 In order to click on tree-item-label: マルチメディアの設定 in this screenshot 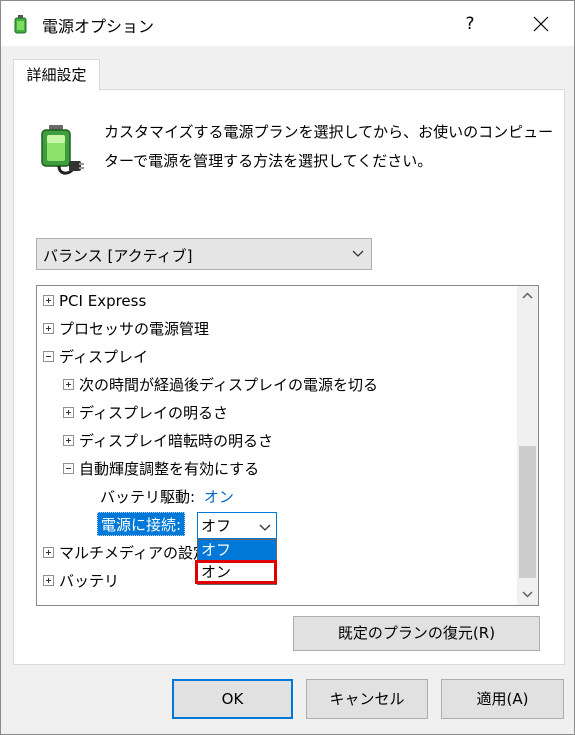, I will do `click(133, 553)`.